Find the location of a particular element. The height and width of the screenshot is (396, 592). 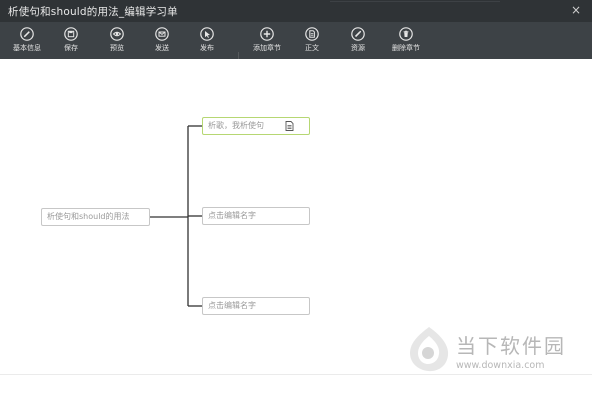

watermark-url: www.downxia.com is located at coordinates (500, 365).